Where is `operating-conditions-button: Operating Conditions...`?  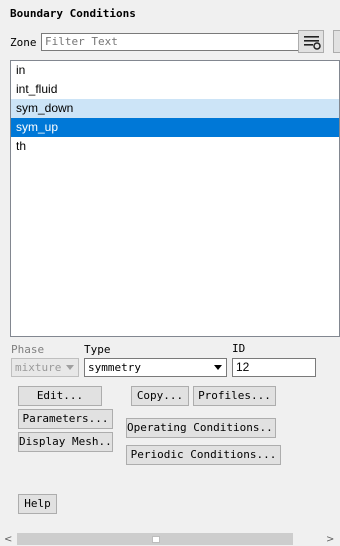 operating-conditions-button: Operating Conditions... is located at coordinates (201, 428).